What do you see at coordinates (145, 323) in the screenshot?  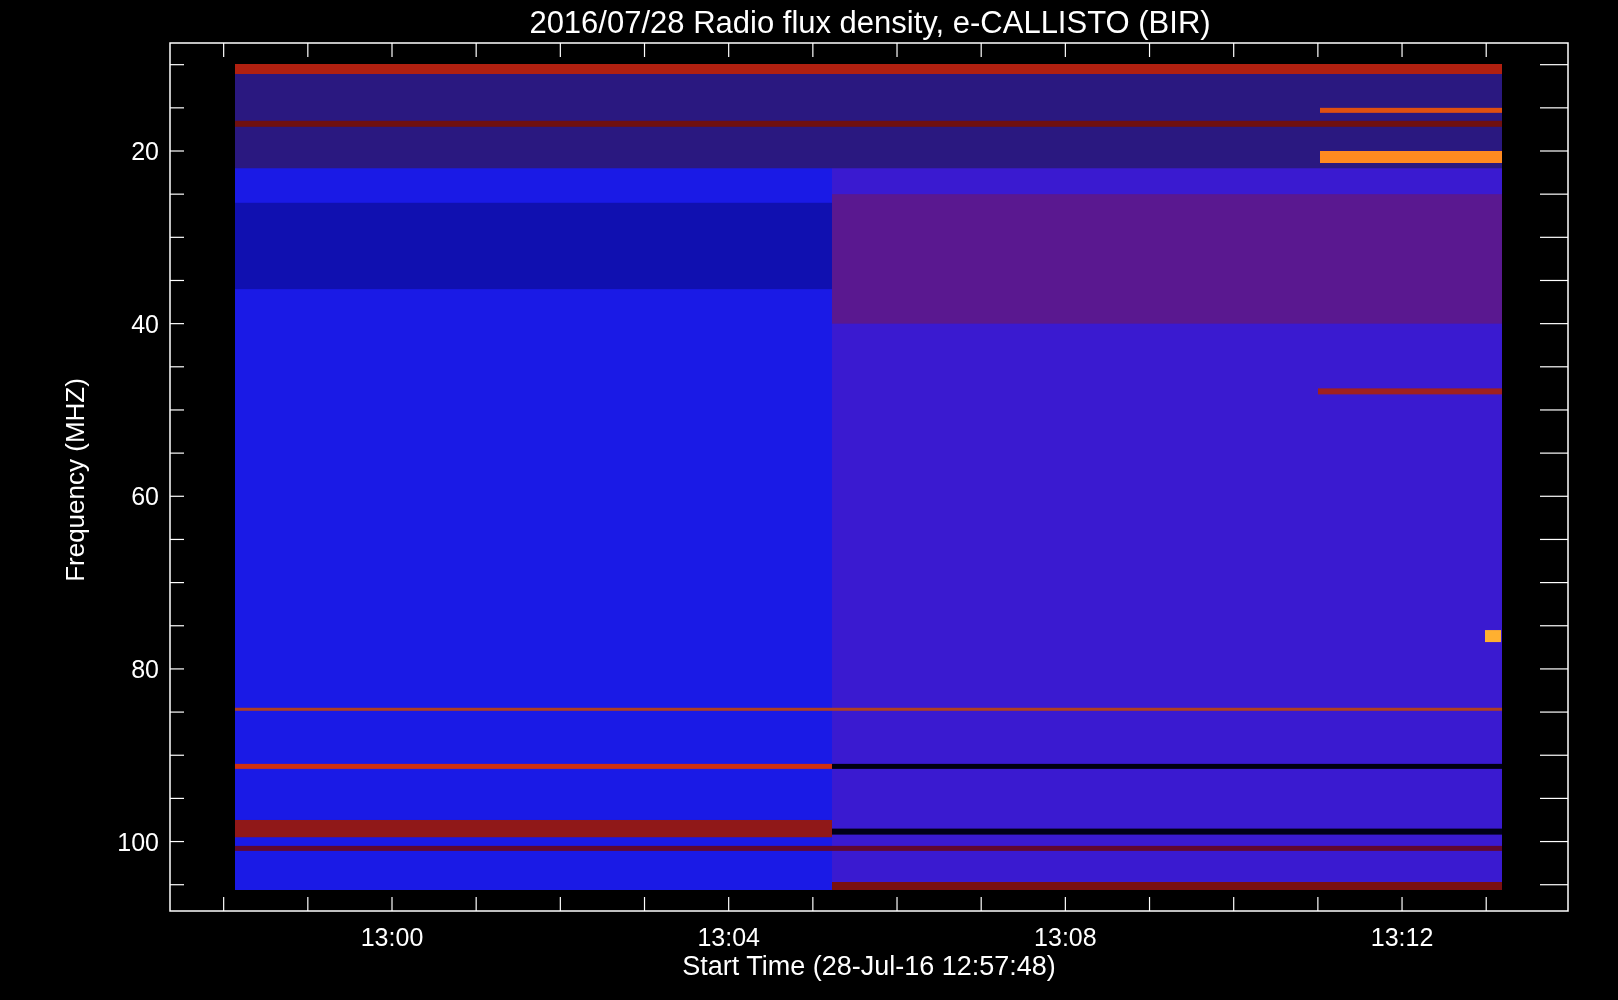 I see `y-tick-label: 40` at bounding box center [145, 323].